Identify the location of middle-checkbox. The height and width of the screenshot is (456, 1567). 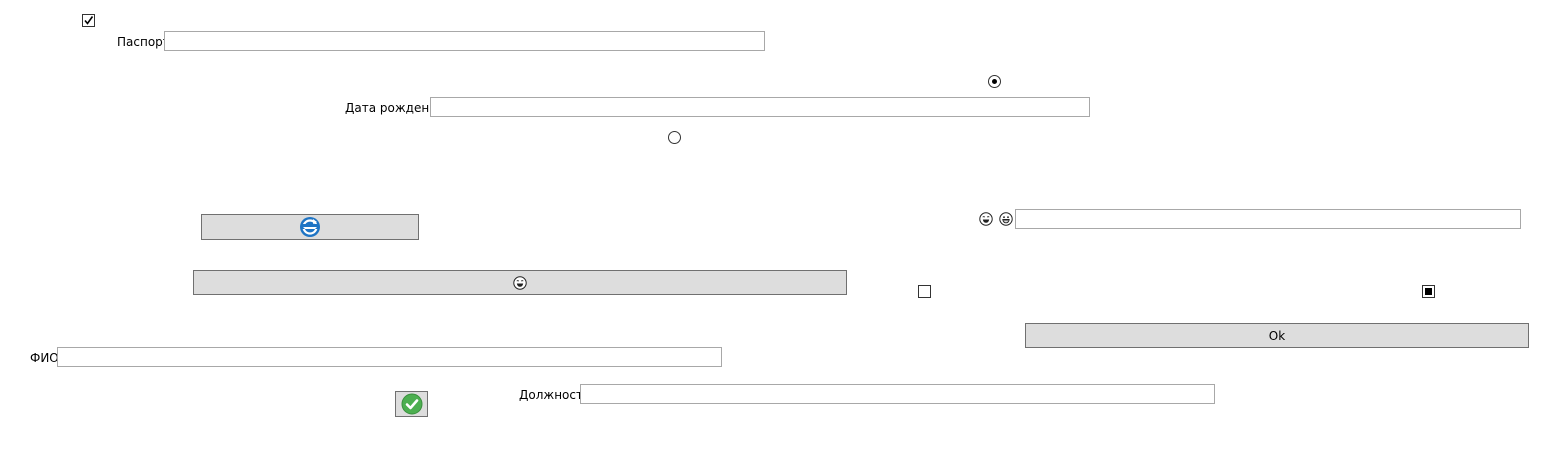
(924, 291).